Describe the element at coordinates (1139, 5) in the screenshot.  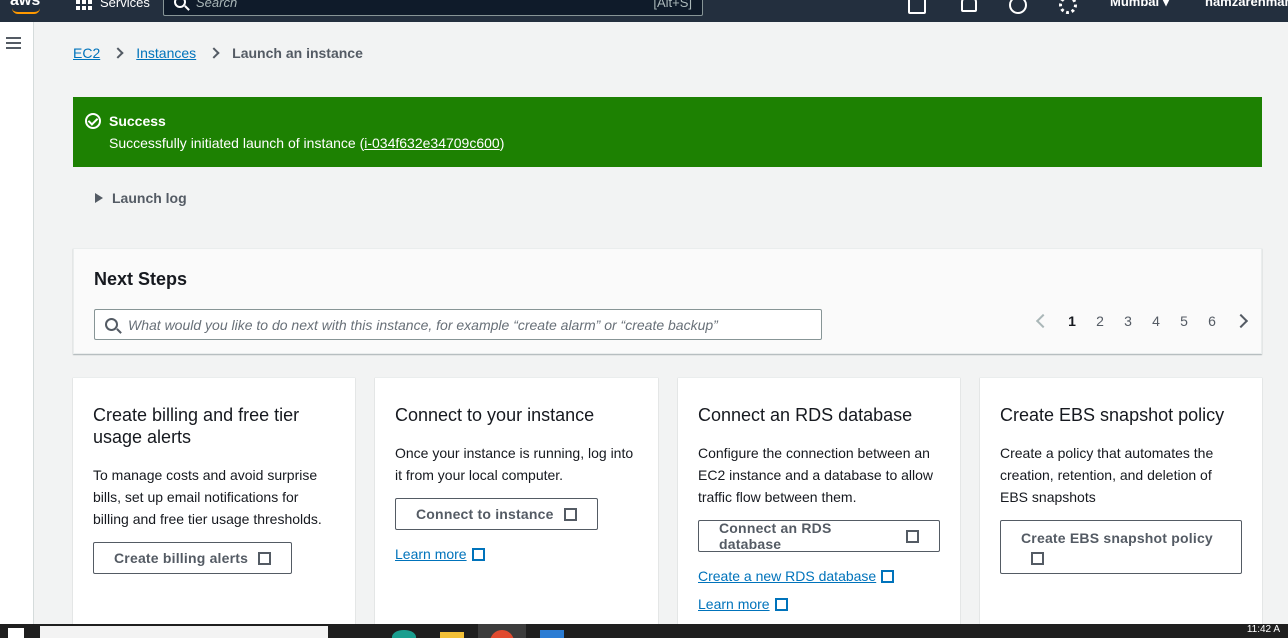
I see `region-selector: Mumbai ▾` at that location.